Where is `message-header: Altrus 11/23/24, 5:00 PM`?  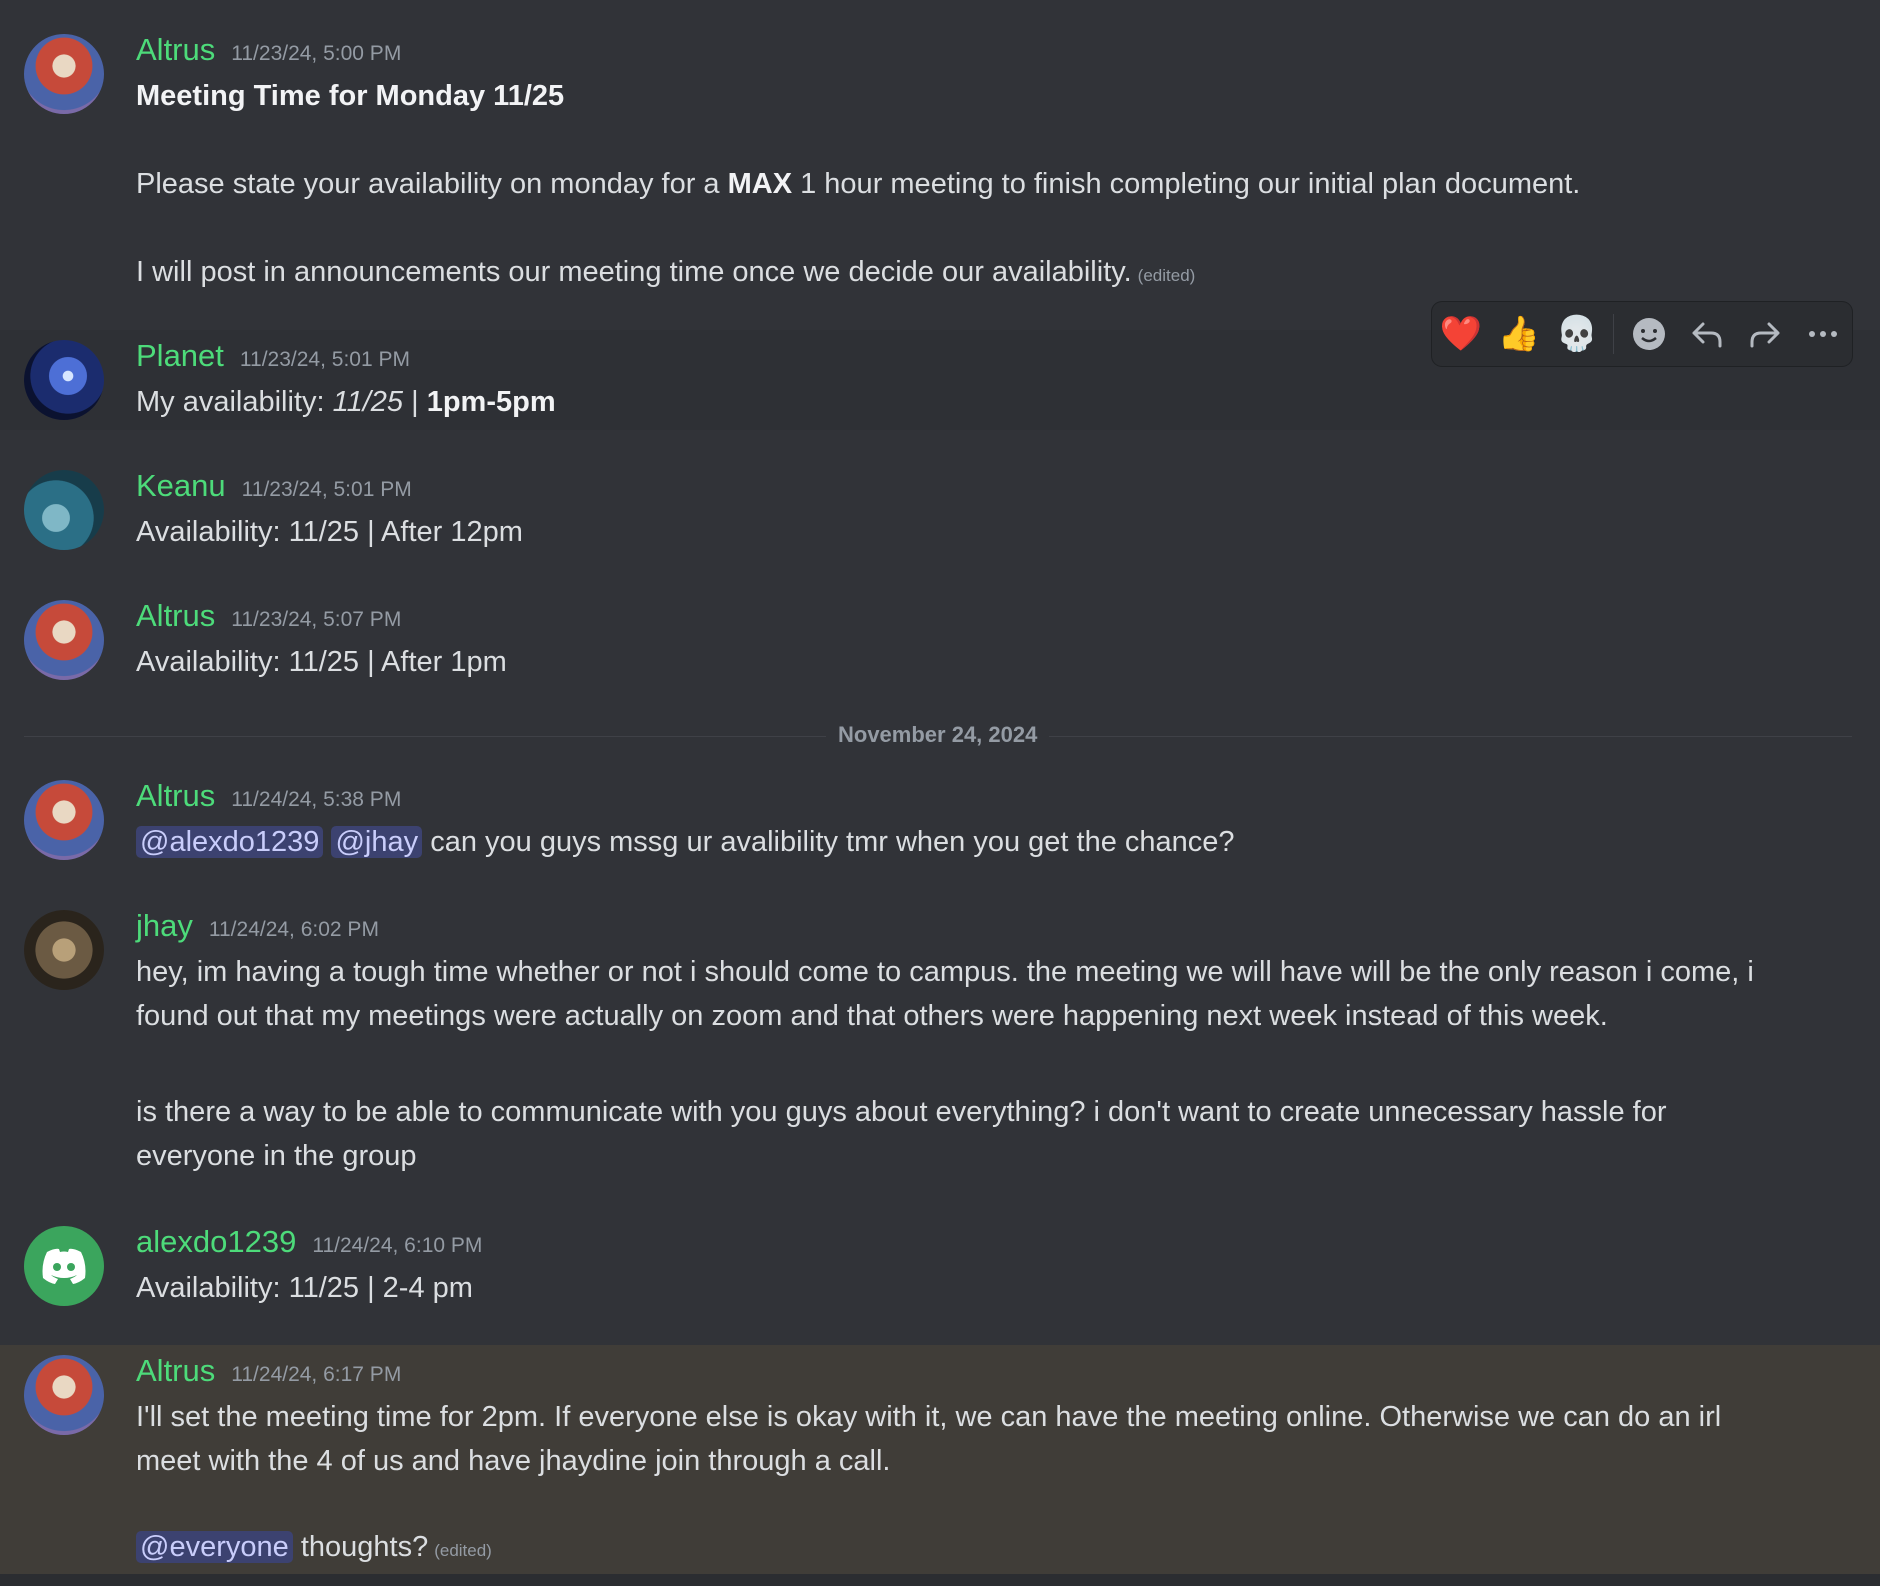
message-header: Altrus 11/23/24, 5:00 PM is located at coordinates (268, 50).